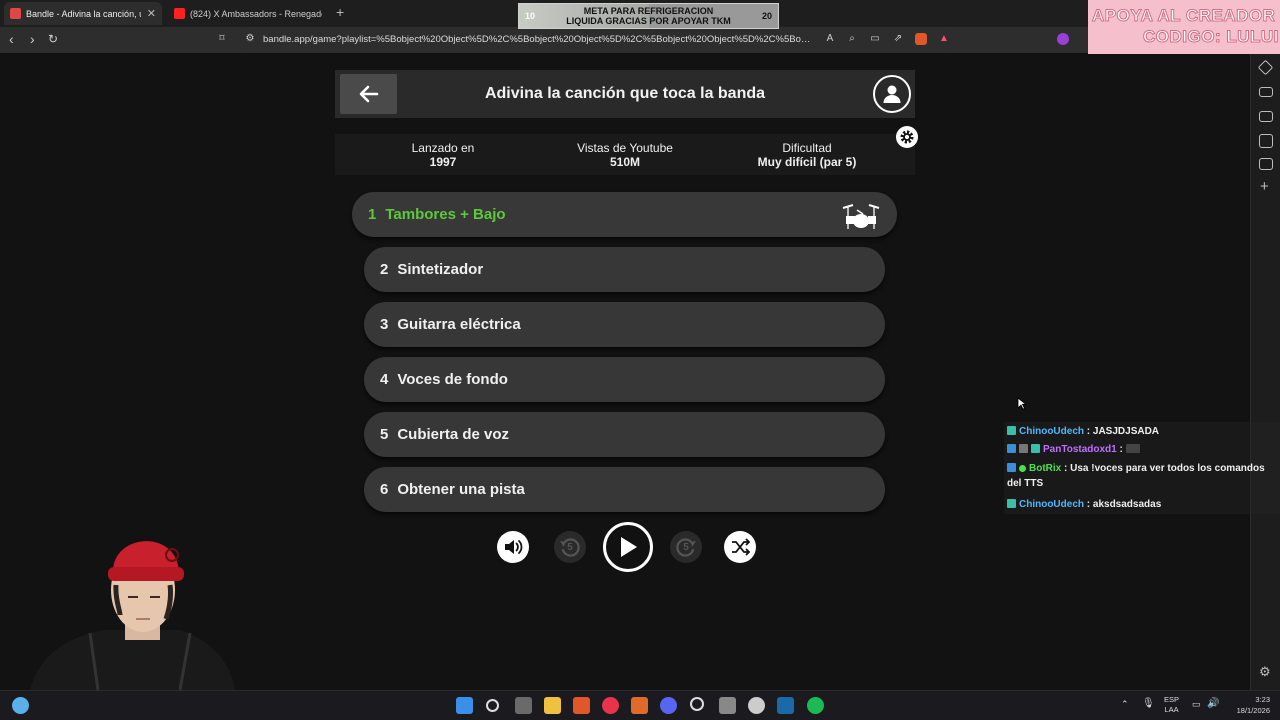  Describe the element at coordinates (222, 39) in the screenshot. I see `bookmark-icon: ⌑` at that location.